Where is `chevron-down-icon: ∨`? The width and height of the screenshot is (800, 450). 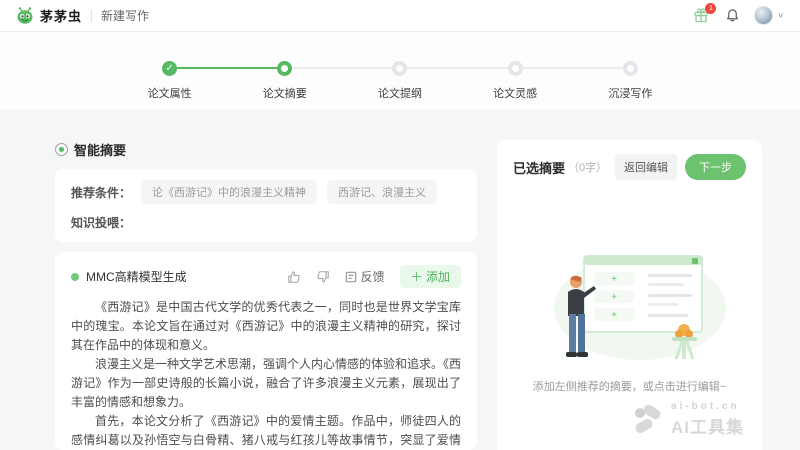
chevron-down-icon: ∨ is located at coordinates (780, 15).